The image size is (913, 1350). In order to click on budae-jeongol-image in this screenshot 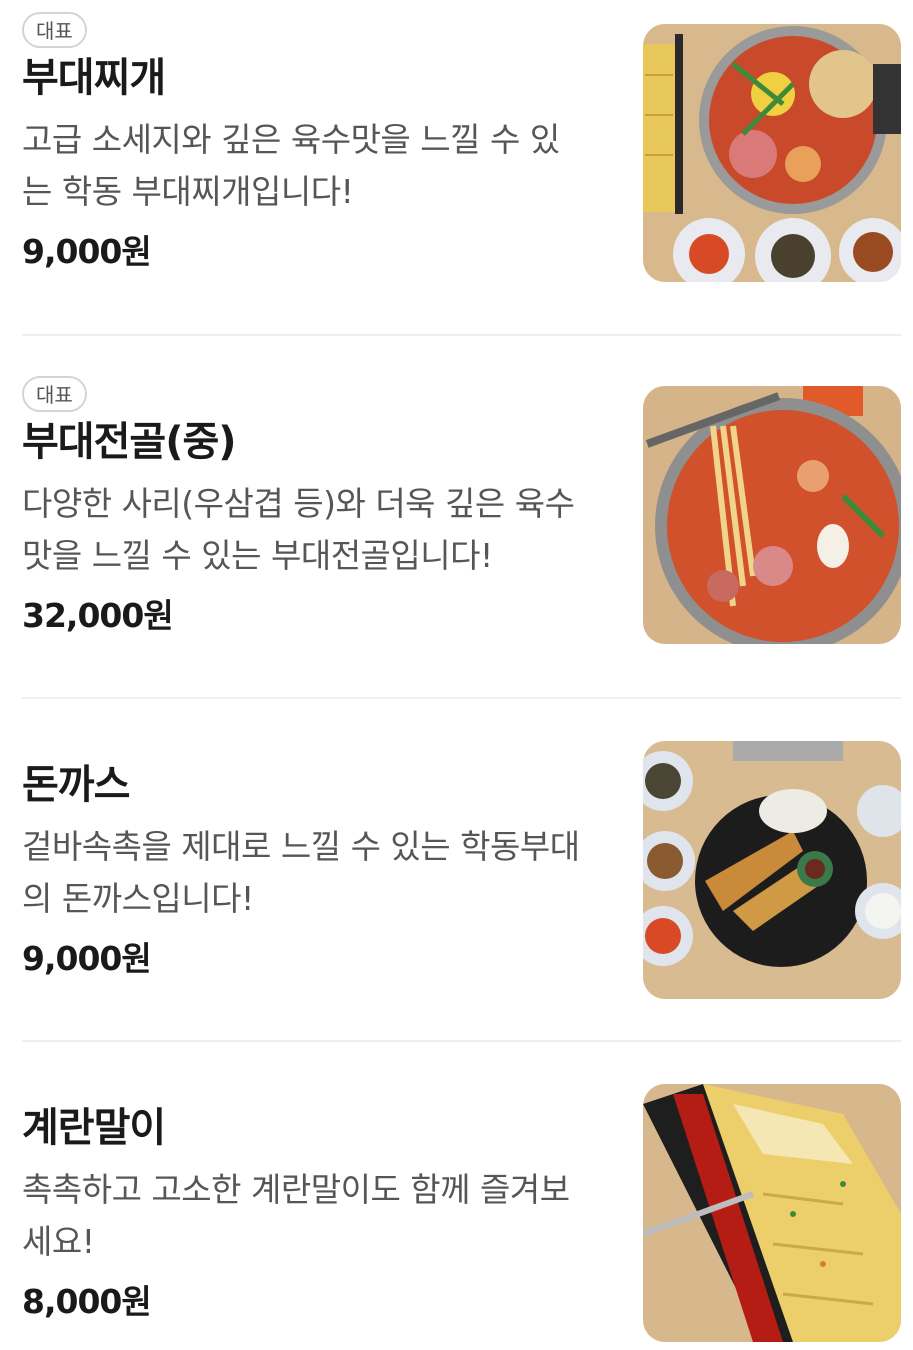, I will do `click(772, 515)`.